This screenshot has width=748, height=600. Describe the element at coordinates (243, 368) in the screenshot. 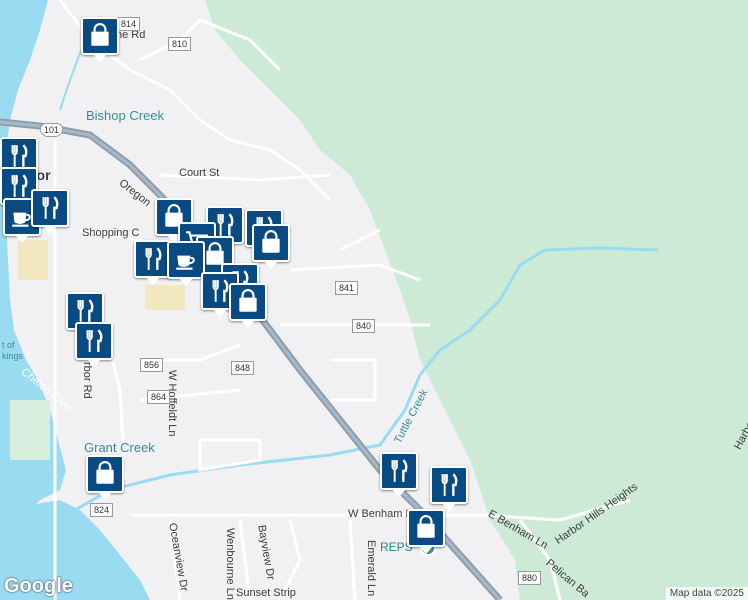

I see `route-848-shield: 848` at that location.